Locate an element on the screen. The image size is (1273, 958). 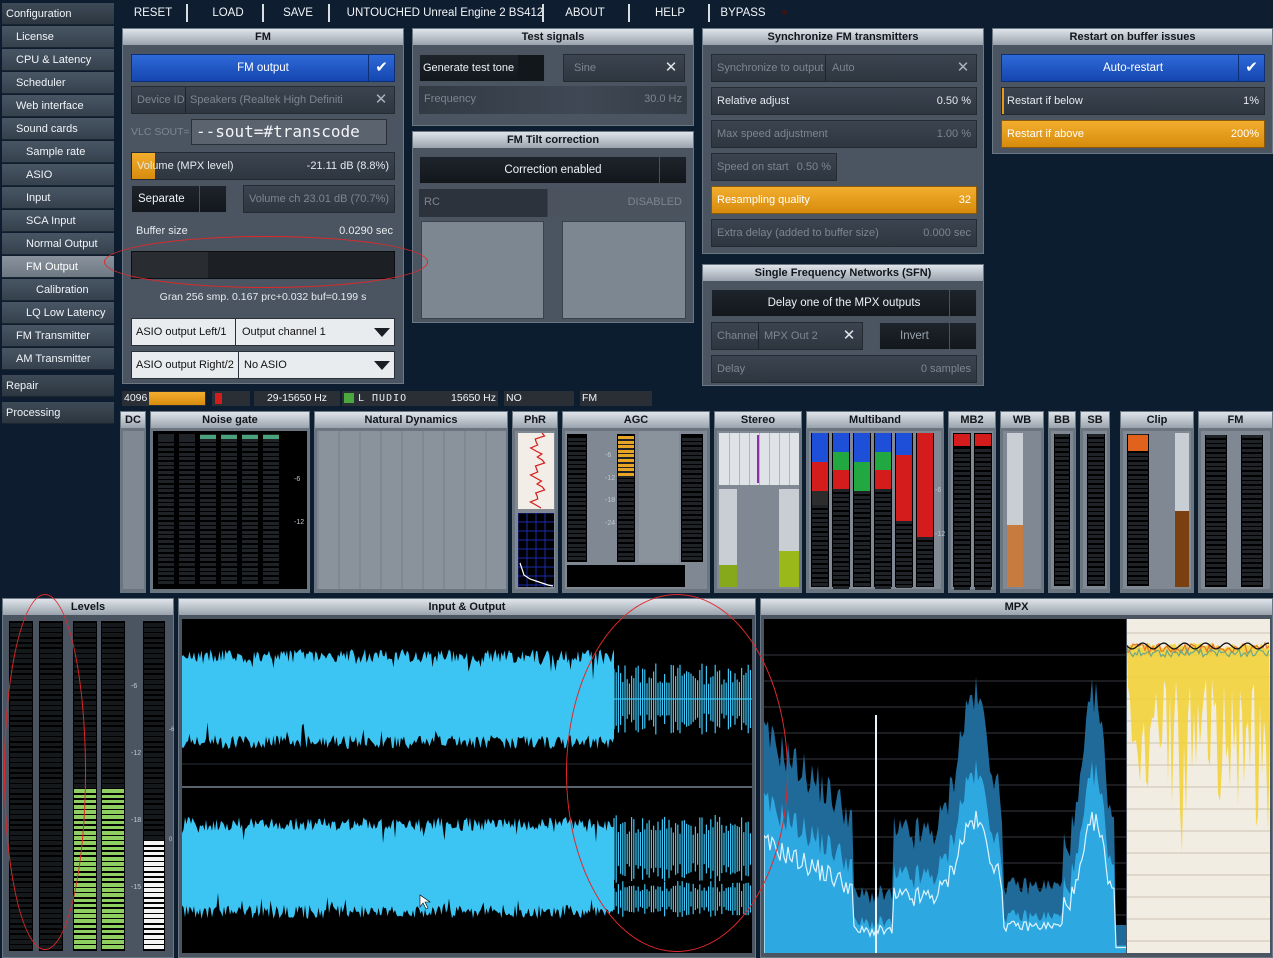
sidebar-item-processing: Processing is located at coordinates (58, 413).